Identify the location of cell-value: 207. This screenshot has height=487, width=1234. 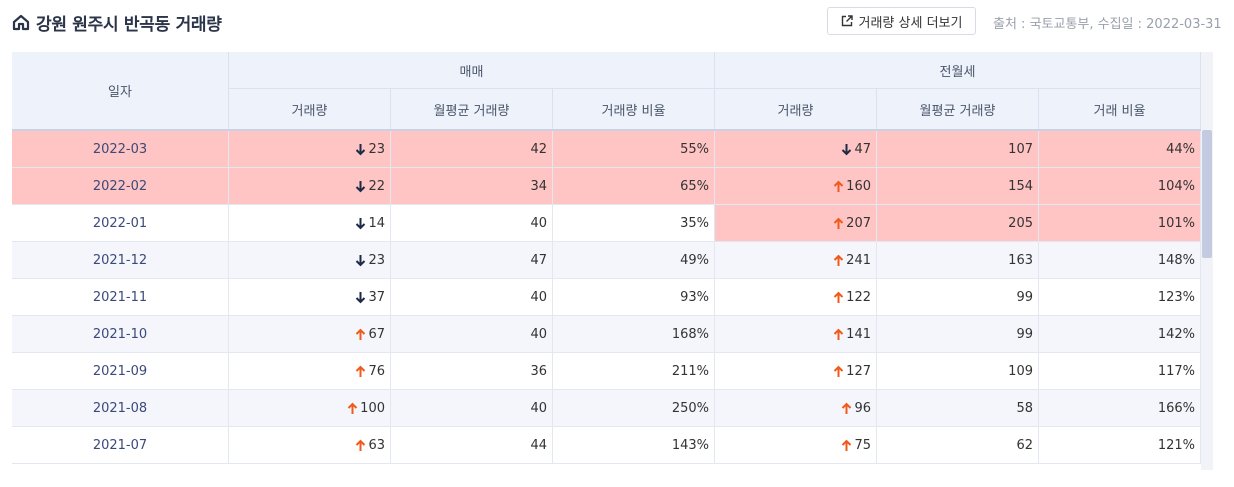
(858, 223).